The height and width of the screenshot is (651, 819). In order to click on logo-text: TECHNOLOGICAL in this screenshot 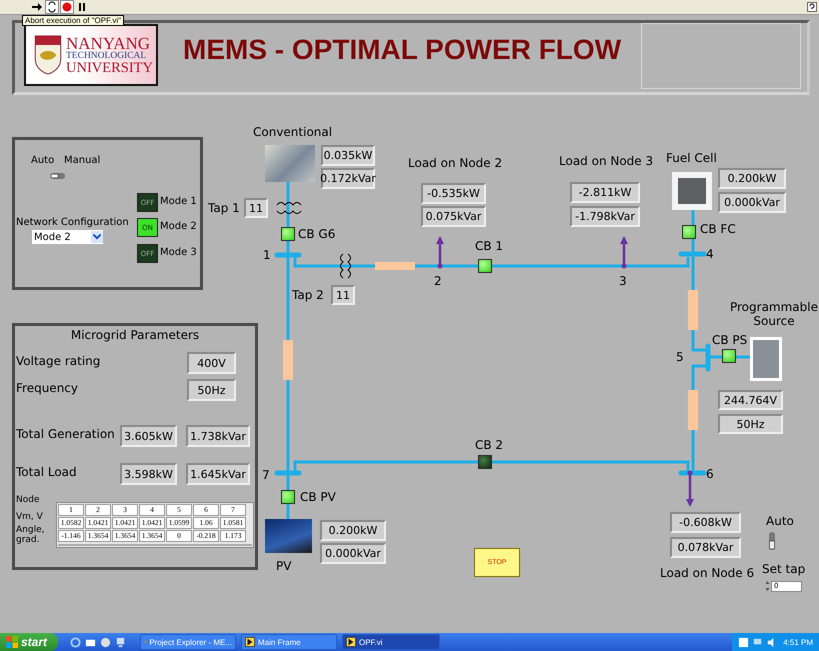, I will do `click(107, 56)`.